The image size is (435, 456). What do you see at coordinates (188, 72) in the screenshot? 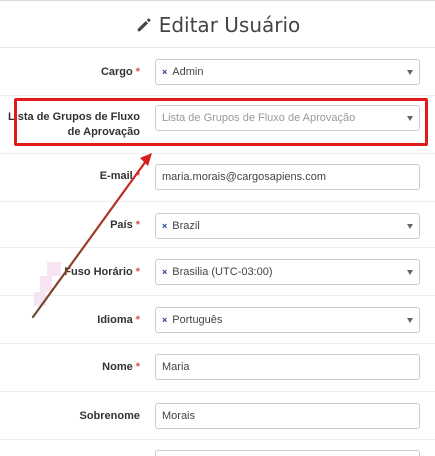
I see `cargo-value: Admin` at bounding box center [188, 72].